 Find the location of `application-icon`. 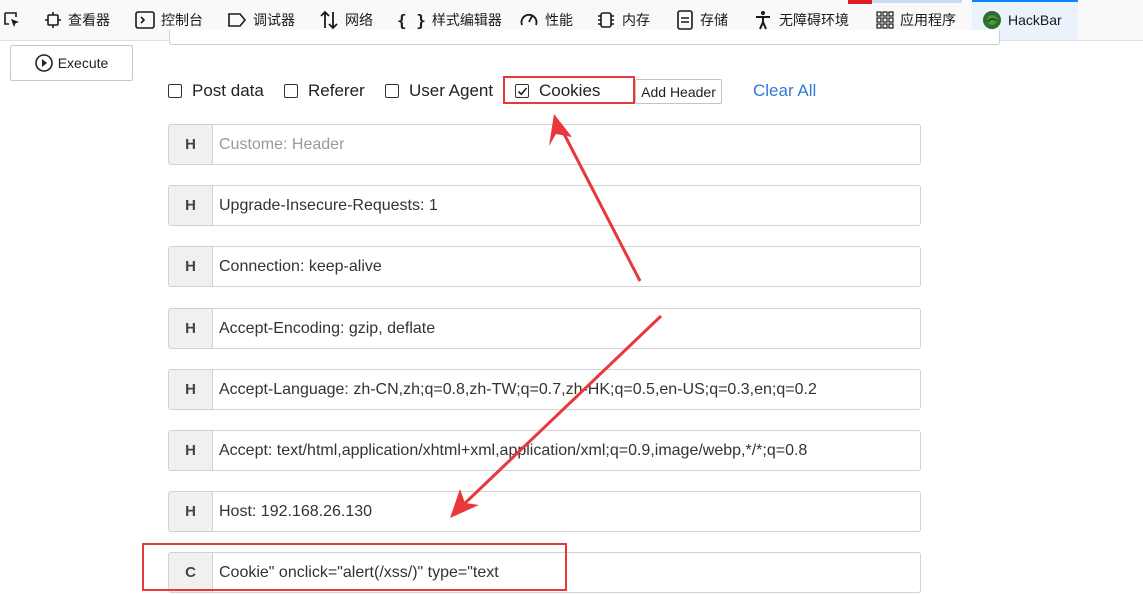

application-icon is located at coordinates (885, 20).